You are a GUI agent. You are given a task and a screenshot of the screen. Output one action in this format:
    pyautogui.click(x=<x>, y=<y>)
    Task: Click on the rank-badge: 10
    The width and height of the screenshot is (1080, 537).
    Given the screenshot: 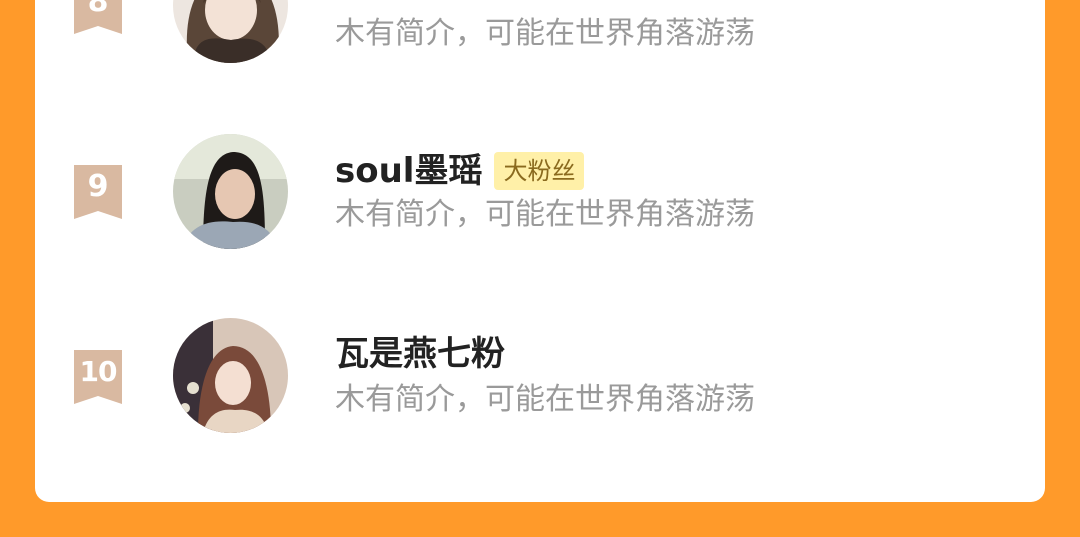 What is the action you would take?
    pyautogui.click(x=98, y=377)
    